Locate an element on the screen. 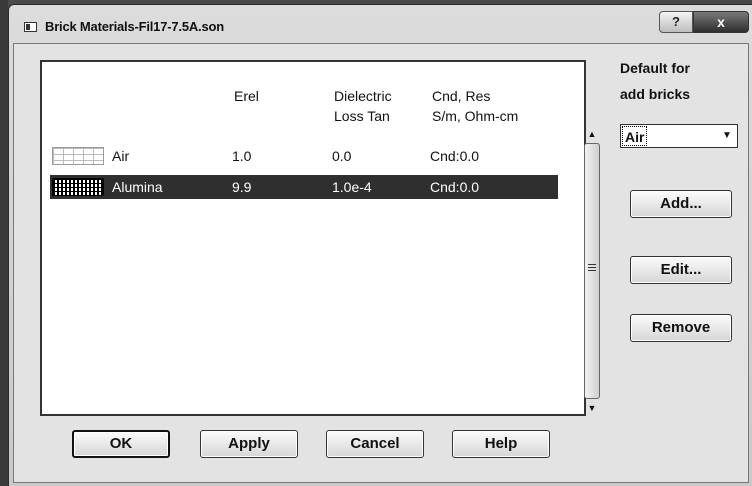  column-header-units: S/m, Ohm-cm is located at coordinates (475, 116).